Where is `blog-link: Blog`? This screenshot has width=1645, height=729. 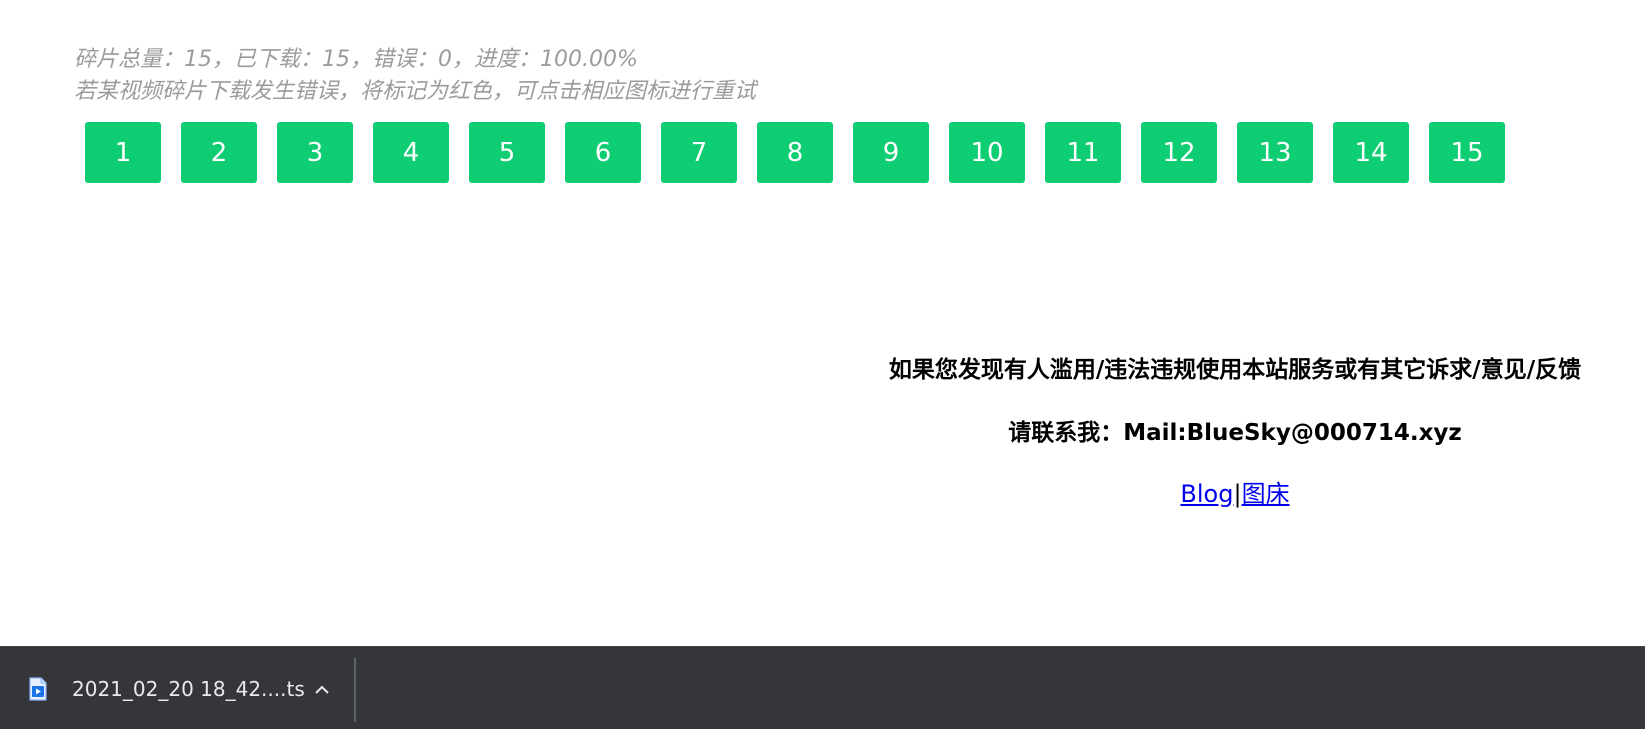
blog-link: Blog is located at coordinates (1206, 494).